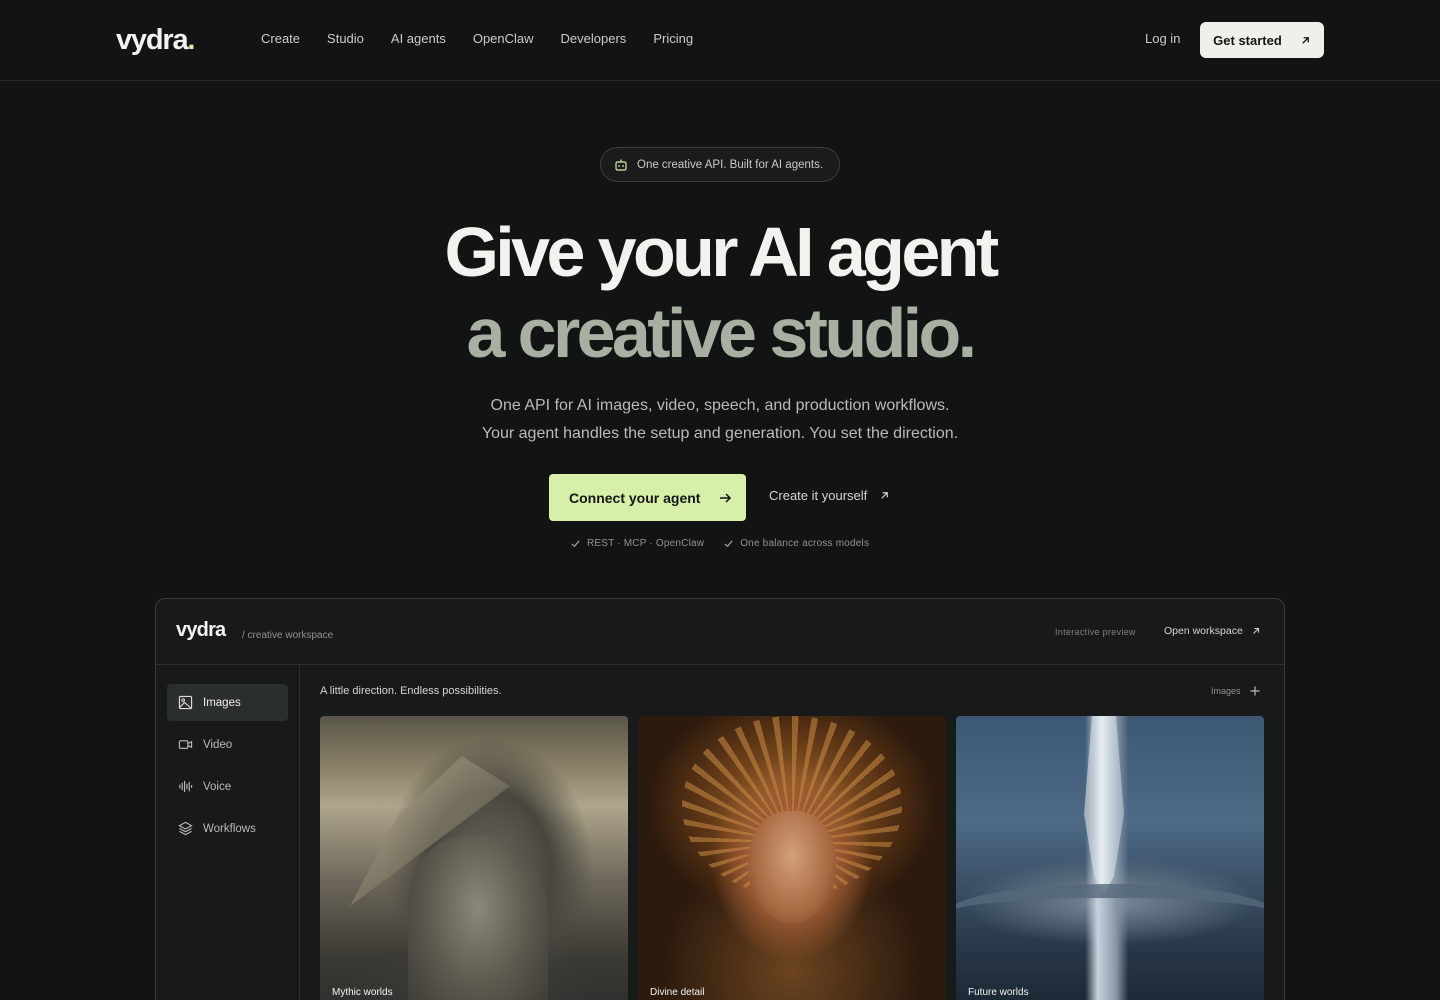 The height and width of the screenshot is (1000, 1440). Describe the element at coordinates (418, 38) in the screenshot. I see `nav-link-ai-agents: AI agents` at that location.